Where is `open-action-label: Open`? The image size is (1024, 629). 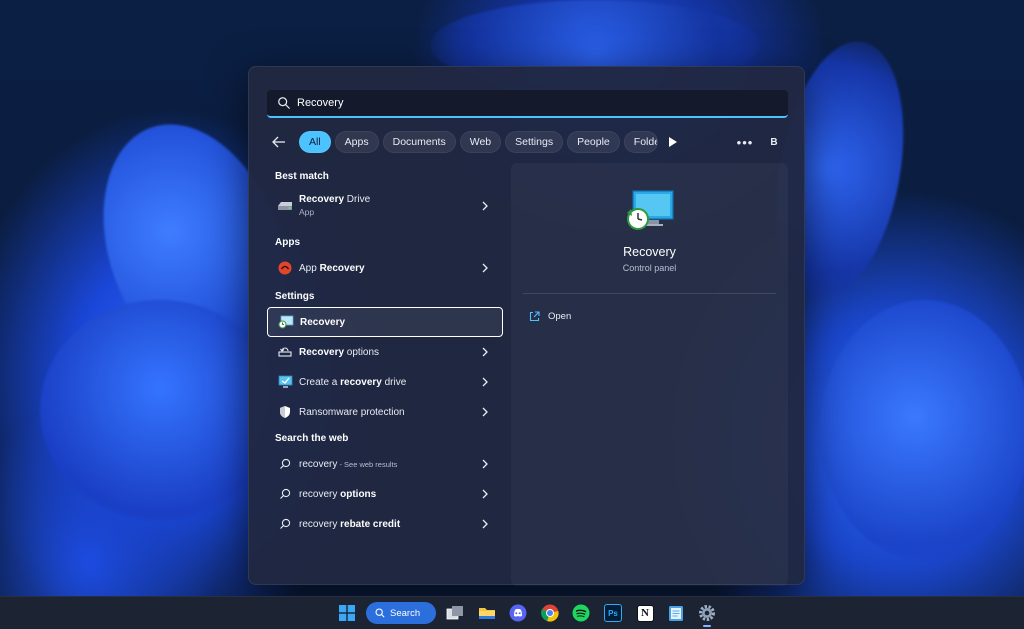 open-action-label: Open is located at coordinates (560, 316).